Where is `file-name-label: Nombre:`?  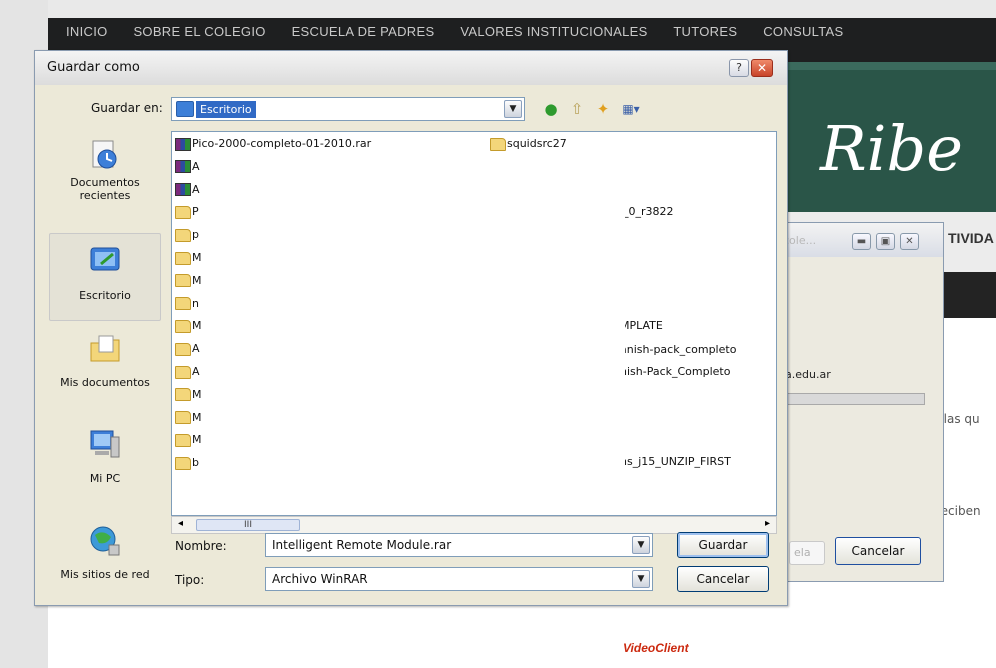 file-name-label: Nombre: is located at coordinates (201, 546).